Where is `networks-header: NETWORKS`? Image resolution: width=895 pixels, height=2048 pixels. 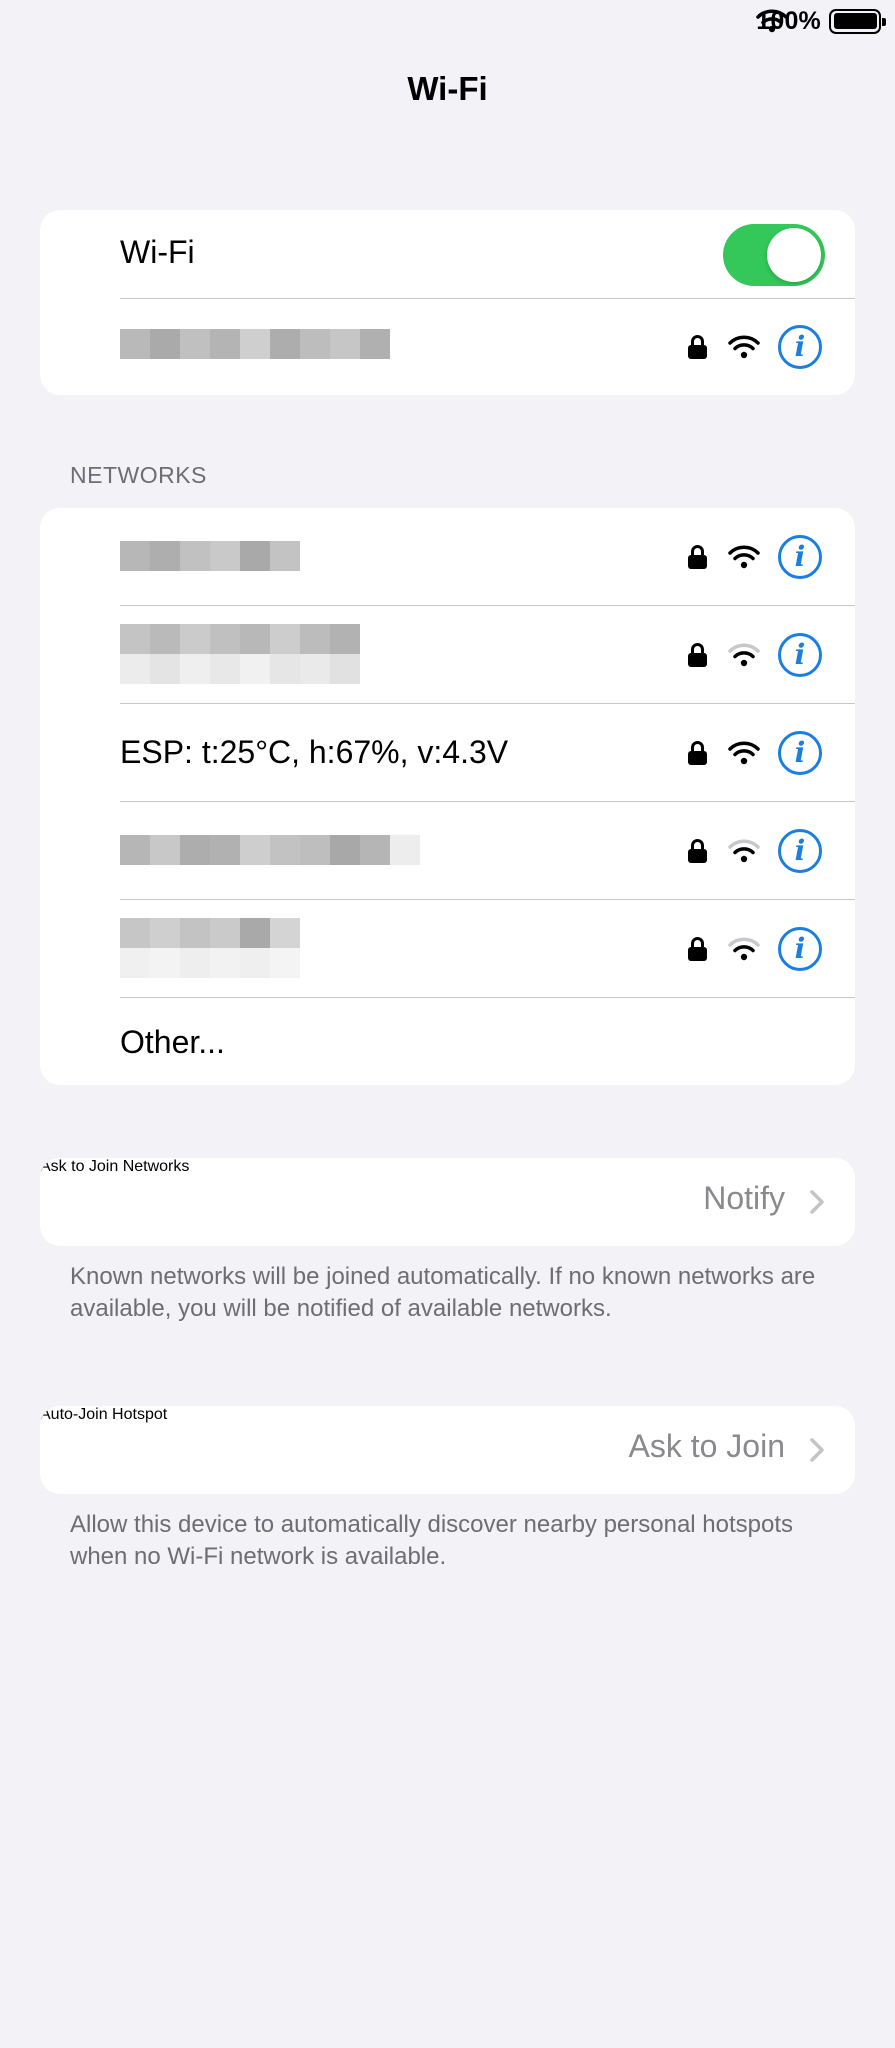 networks-header: NETWORKS is located at coordinates (138, 475).